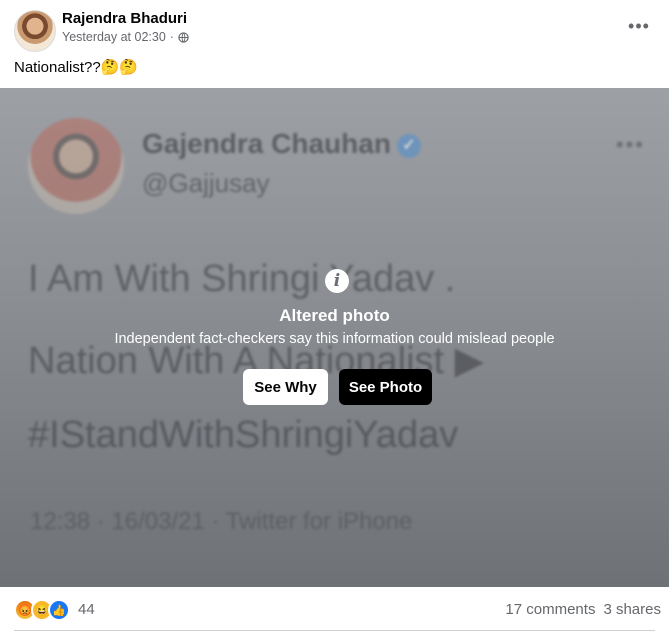 The width and height of the screenshot is (669, 631). Describe the element at coordinates (86, 609) in the screenshot. I see `reaction-count: 44` at that location.